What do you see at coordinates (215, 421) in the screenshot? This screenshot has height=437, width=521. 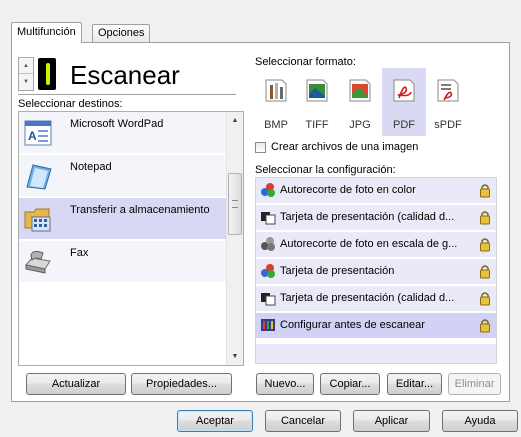 I see `accept-button: Aceptar` at bounding box center [215, 421].